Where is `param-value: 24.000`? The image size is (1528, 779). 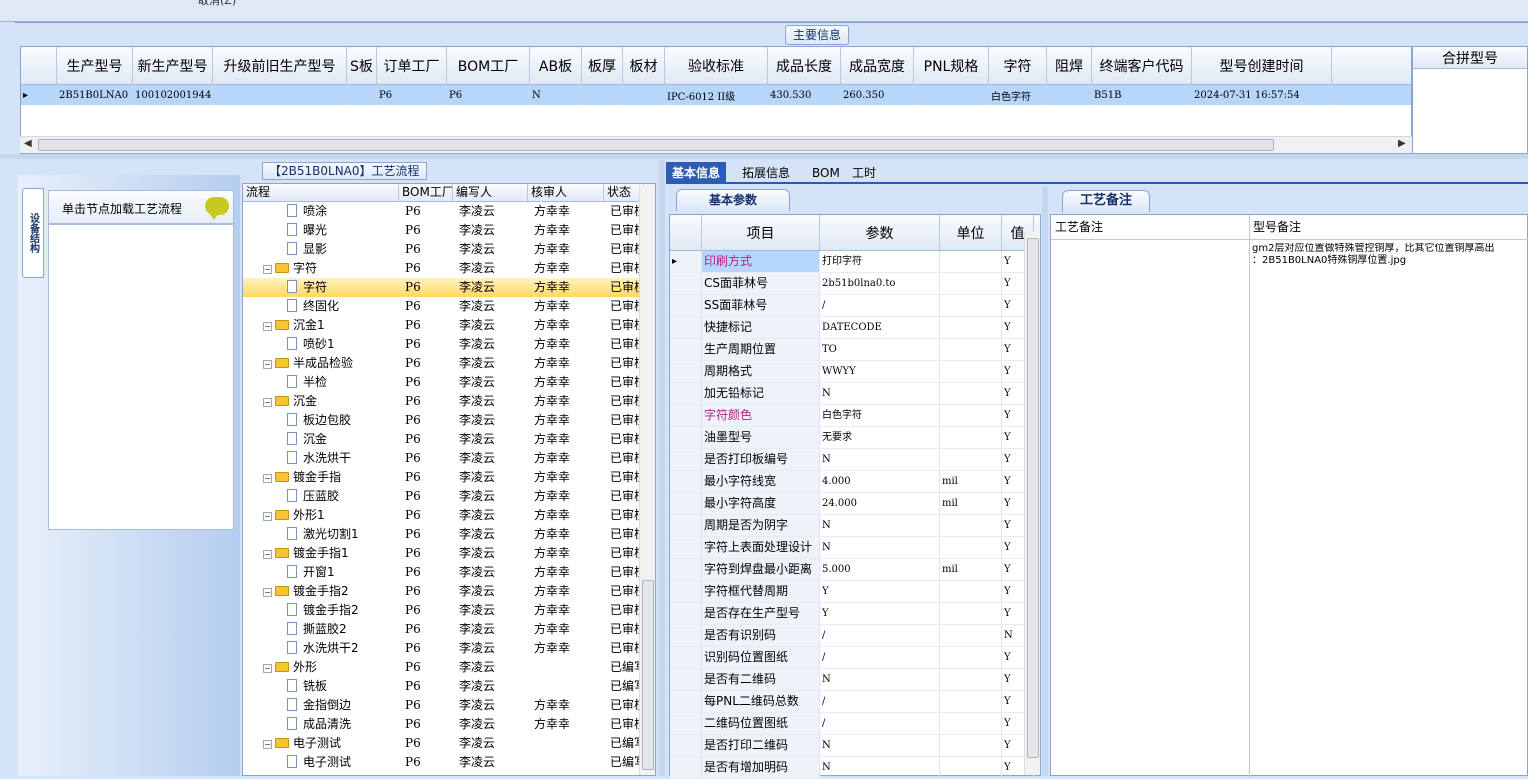 param-value: 24.000 is located at coordinates (880, 503).